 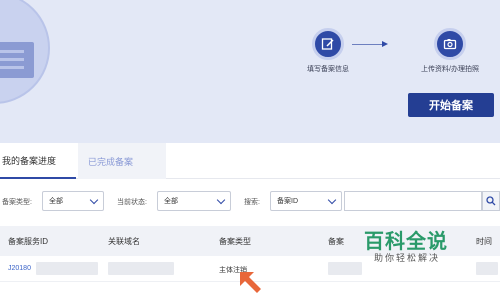 What do you see at coordinates (235, 241) in the screenshot?
I see `header-filing-type: 备案类型` at bounding box center [235, 241].